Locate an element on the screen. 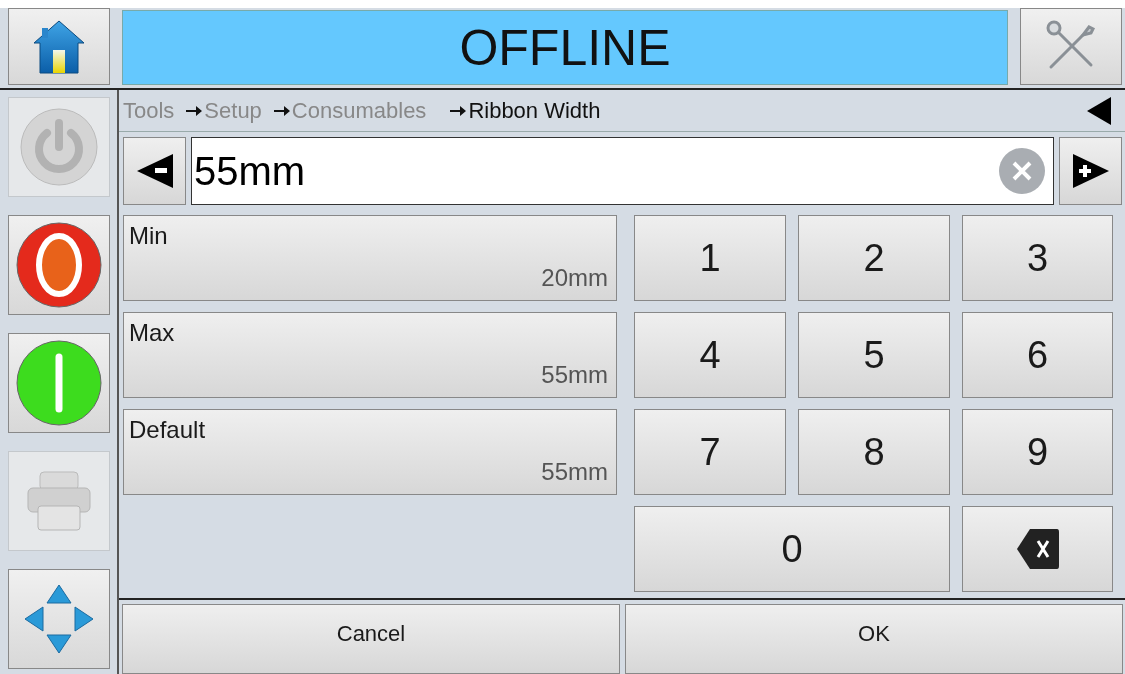 The width and height of the screenshot is (1125, 674). left-arrow-minus-icon is located at coordinates (154, 171).